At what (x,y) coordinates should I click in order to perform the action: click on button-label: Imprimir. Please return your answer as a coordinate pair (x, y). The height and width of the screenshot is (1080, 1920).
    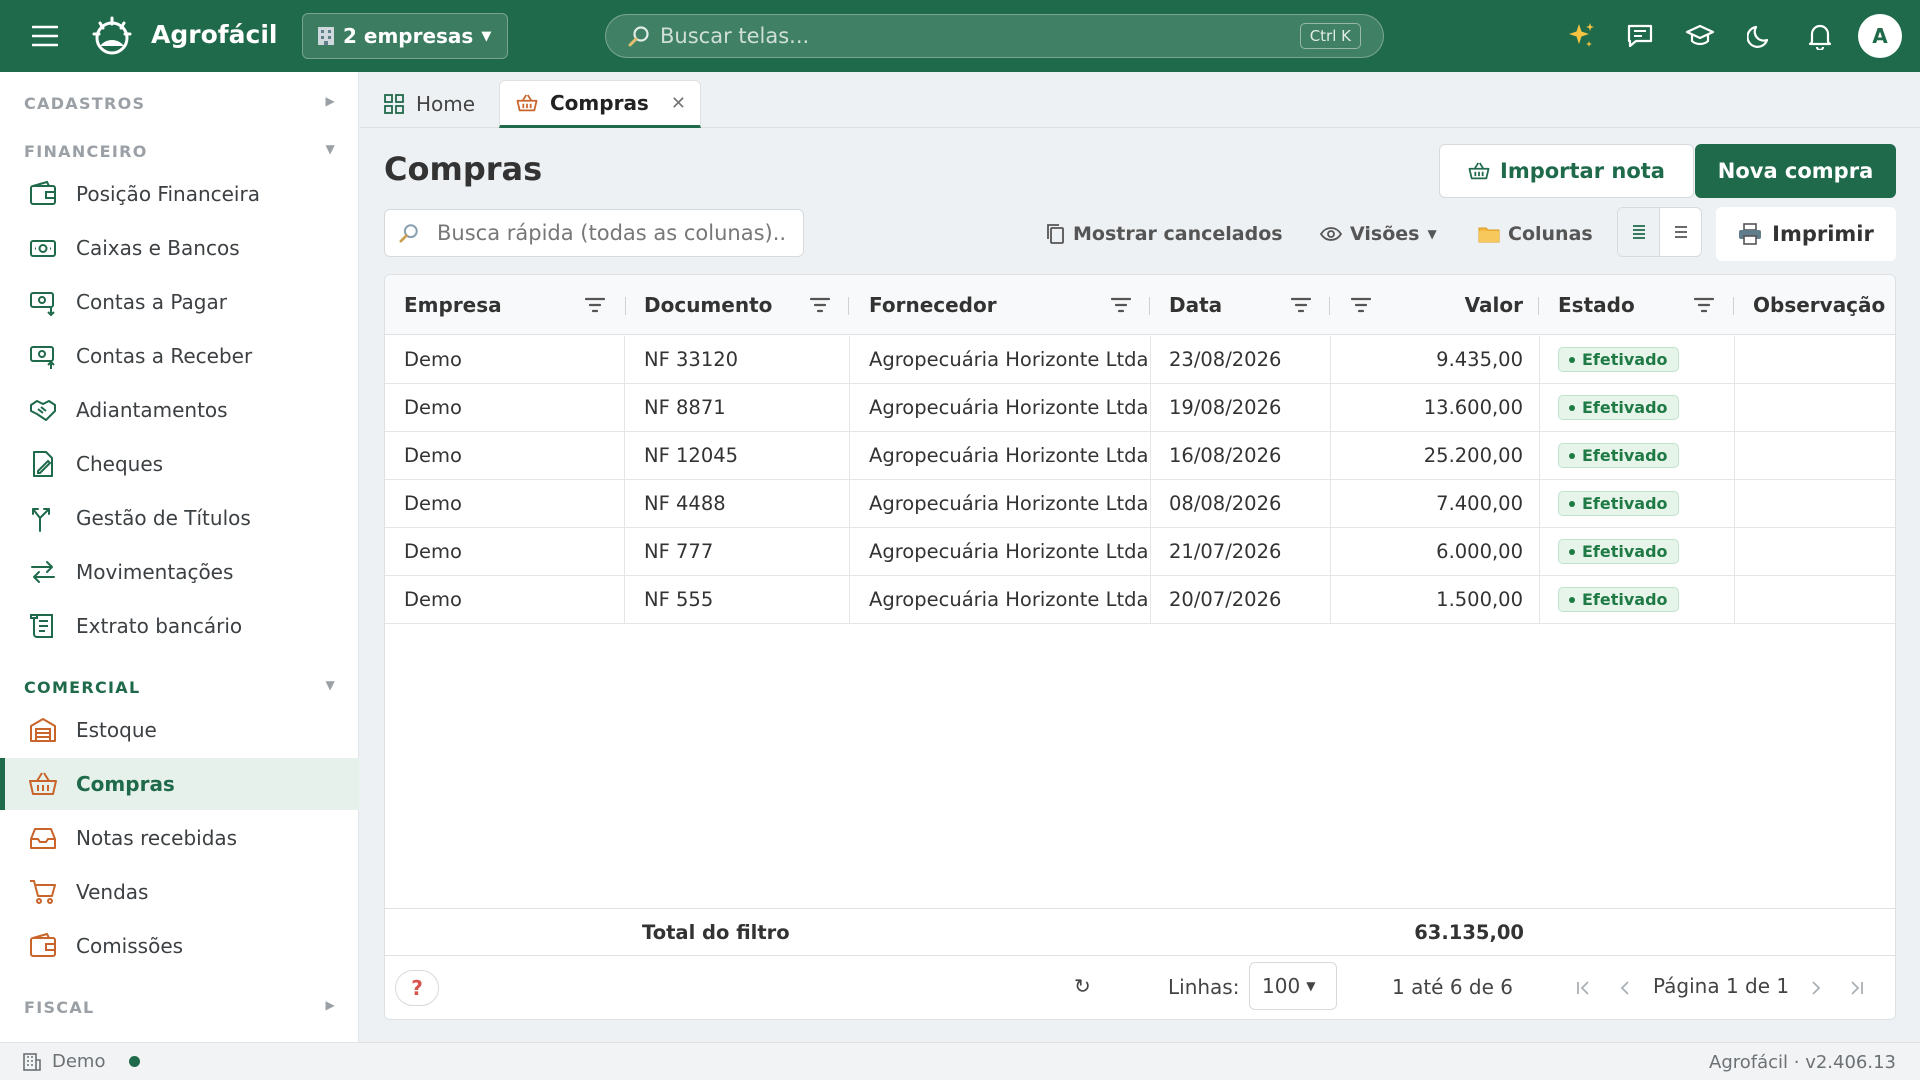
    Looking at the image, I should click on (1823, 234).